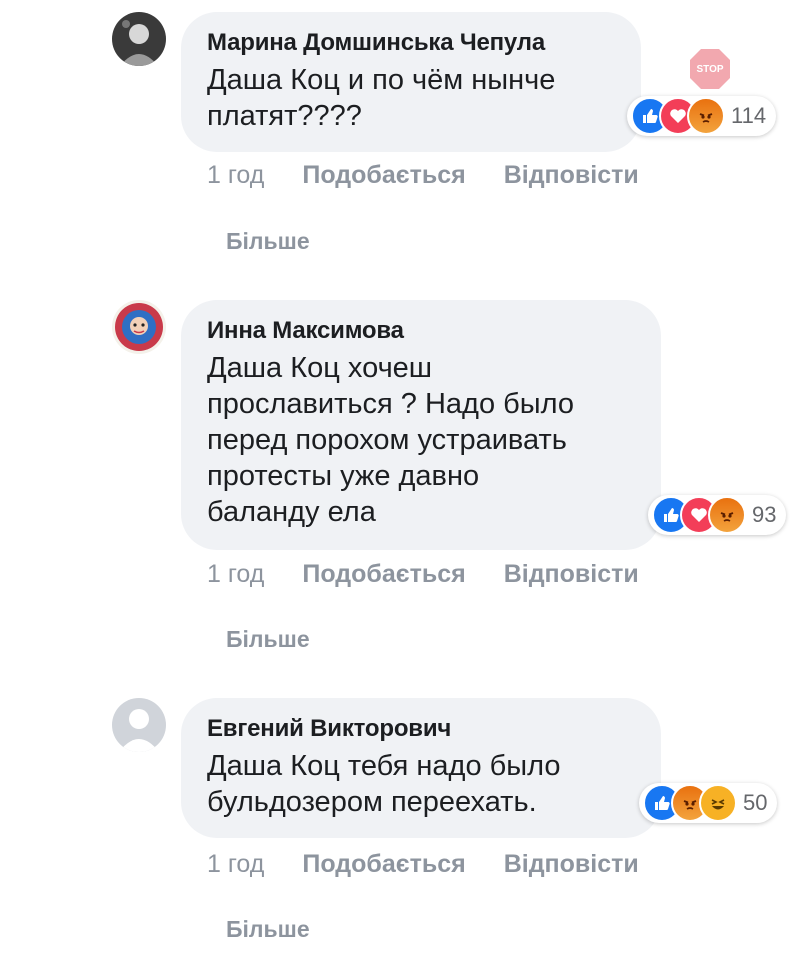 This screenshot has height=960, width=790. Describe the element at coordinates (421, 331) in the screenshot. I see `comment-author: Инна Максимова` at that location.